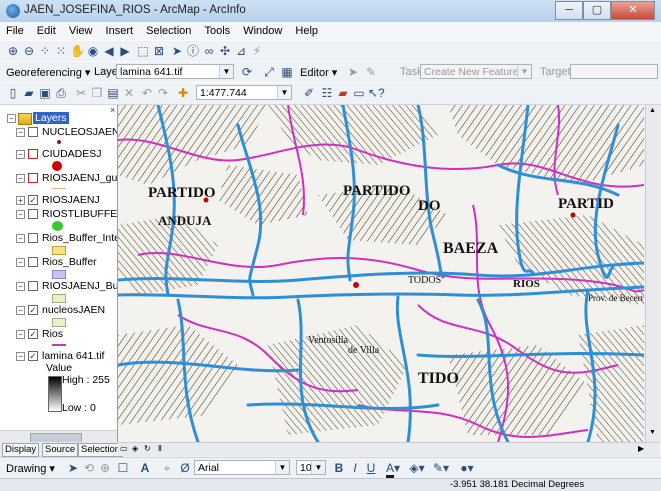  I want to click on pause-drawing-icon: Ⅱ, so click(163, 449).